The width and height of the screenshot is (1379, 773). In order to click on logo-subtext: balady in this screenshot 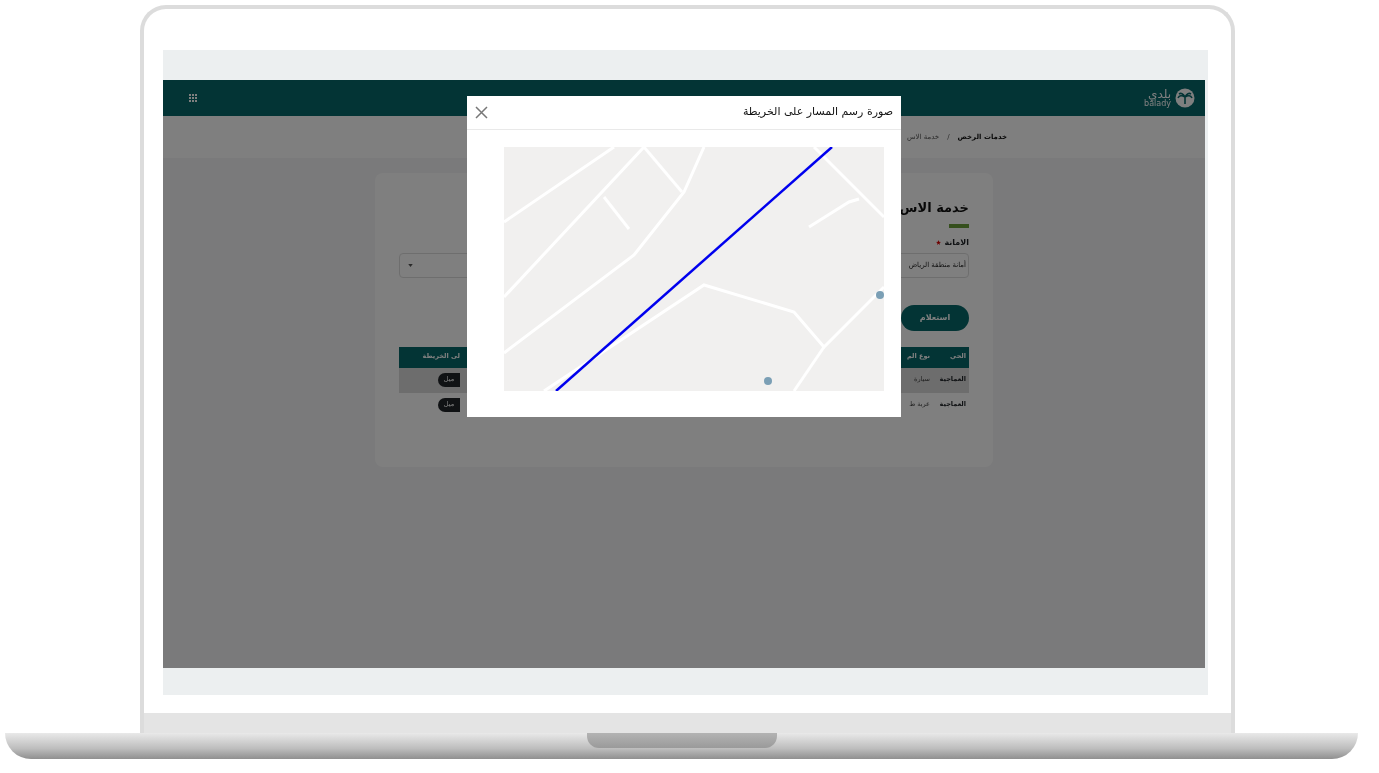, I will do `click(1157, 104)`.